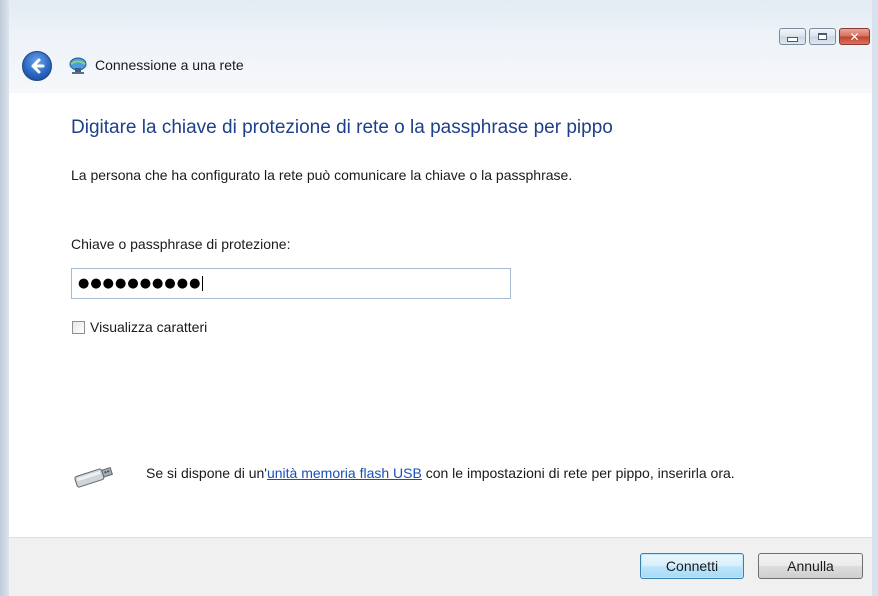 This screenshot has height=596, width=878. What do you see at coordinates (875, 298) in the screenshot?
I see `window-frame-right` at bounding box center [875, 298].